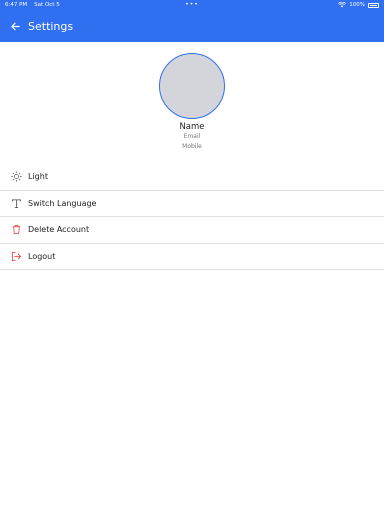 This screenshot has width=384, height=512. What do you see at coordinates (192, 86) in the screenshot?
I see `avatar` at bounding box center [192, 86].